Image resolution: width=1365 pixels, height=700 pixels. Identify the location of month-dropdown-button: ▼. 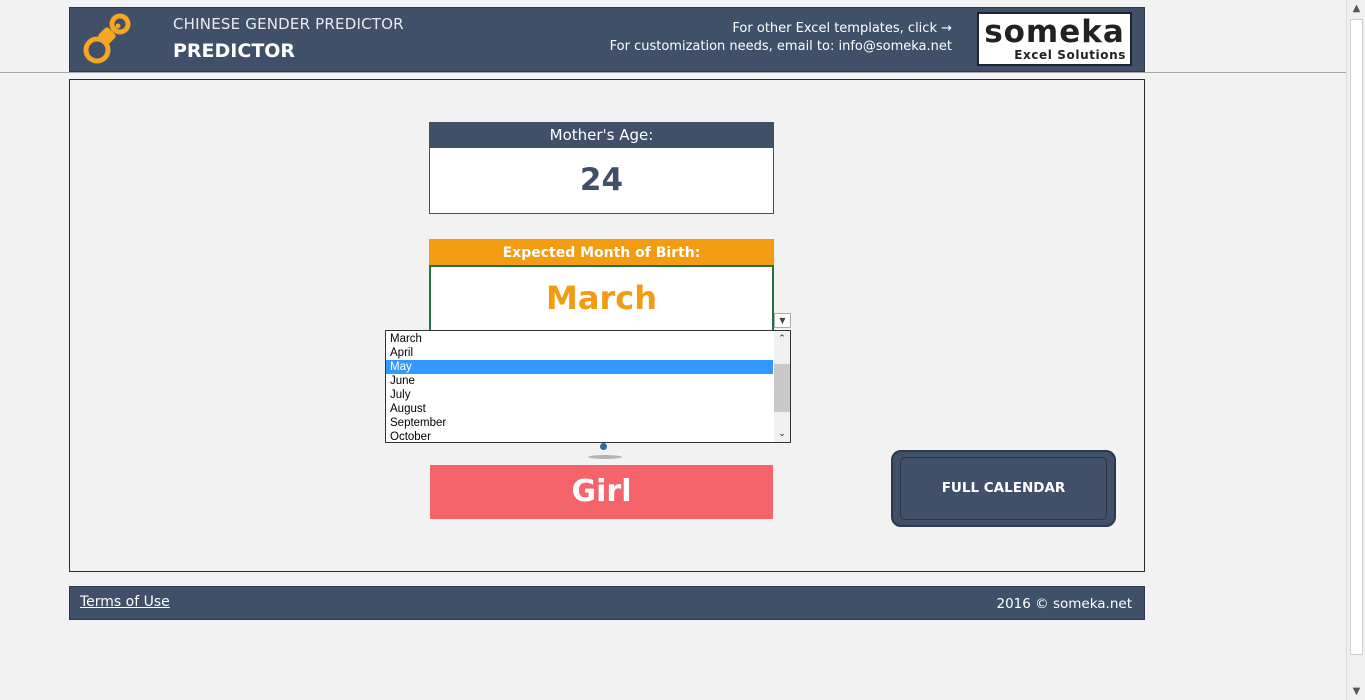
(782, 320).